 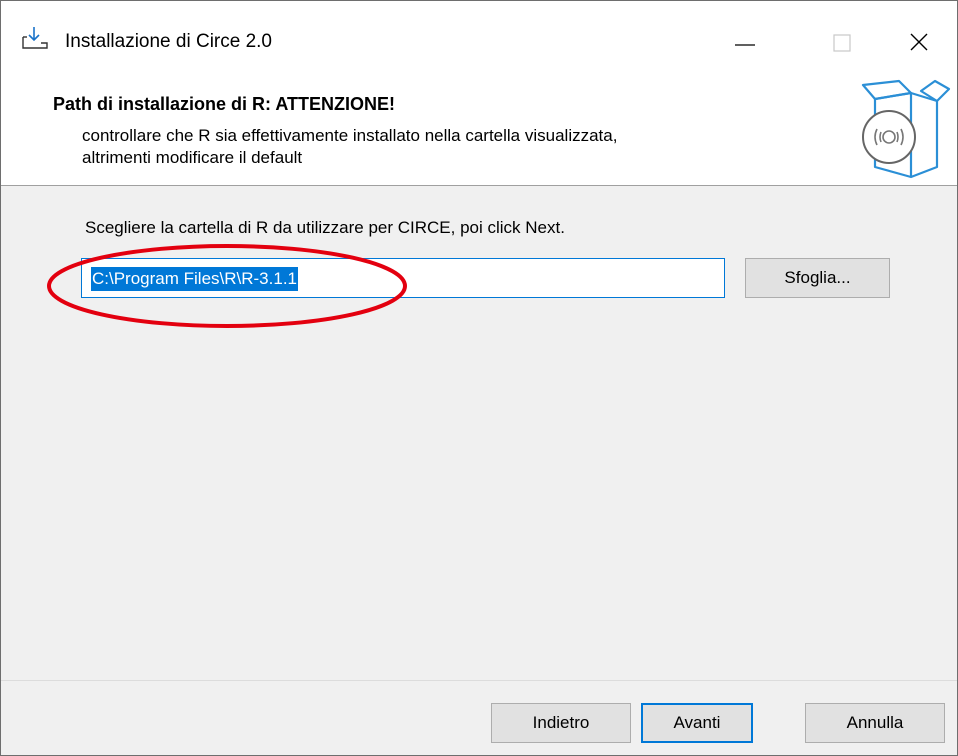 What do you see at coordinates (745, 45) in the screenshot?
I see `minimize-icon` at bounding box center [745, 45].